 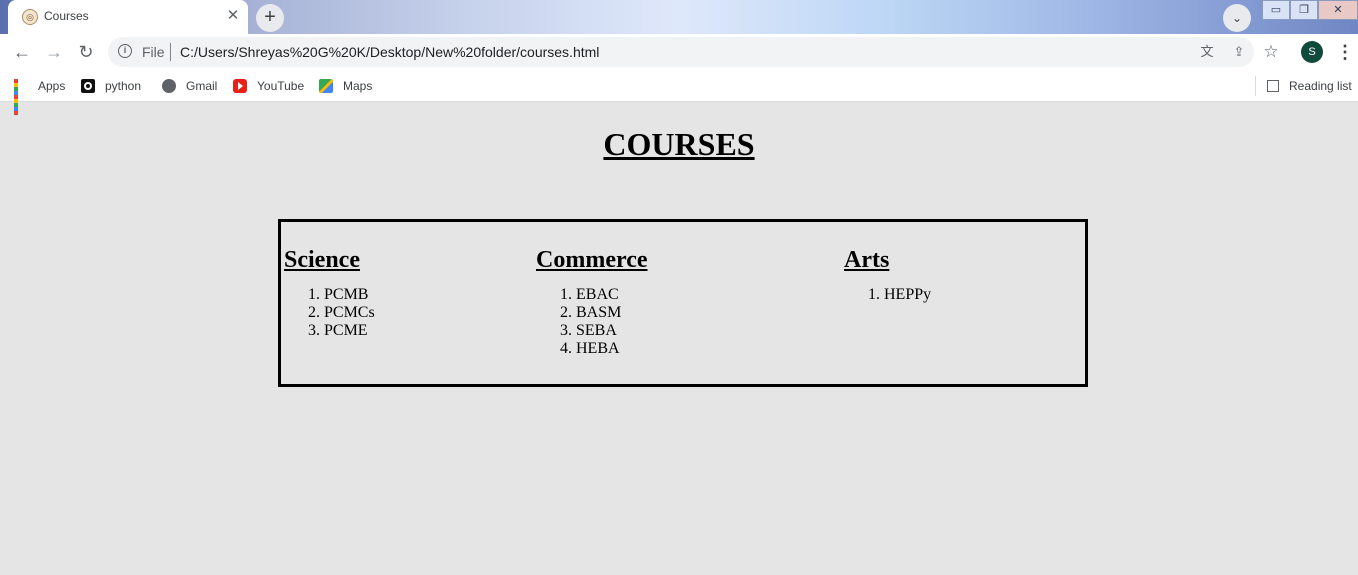 I want to click on page-title: COURSES, so click(x=679, y=144).